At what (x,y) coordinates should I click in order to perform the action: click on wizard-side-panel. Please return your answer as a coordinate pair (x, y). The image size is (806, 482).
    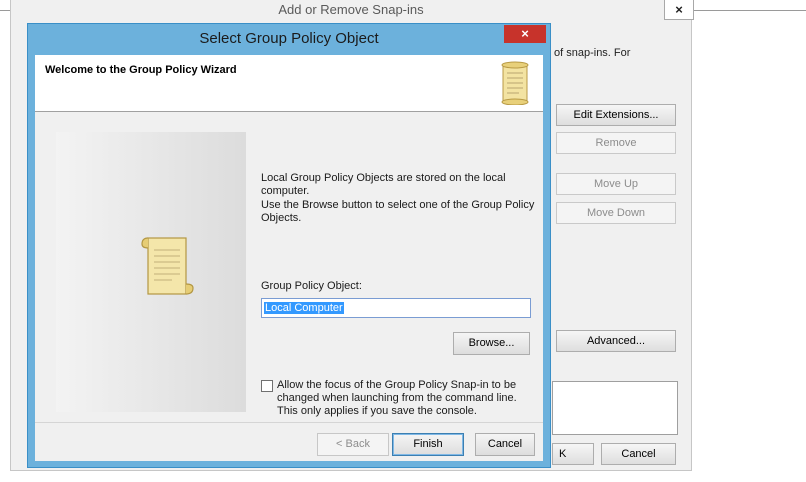
    Looking at the image, I should click on (151, 272).